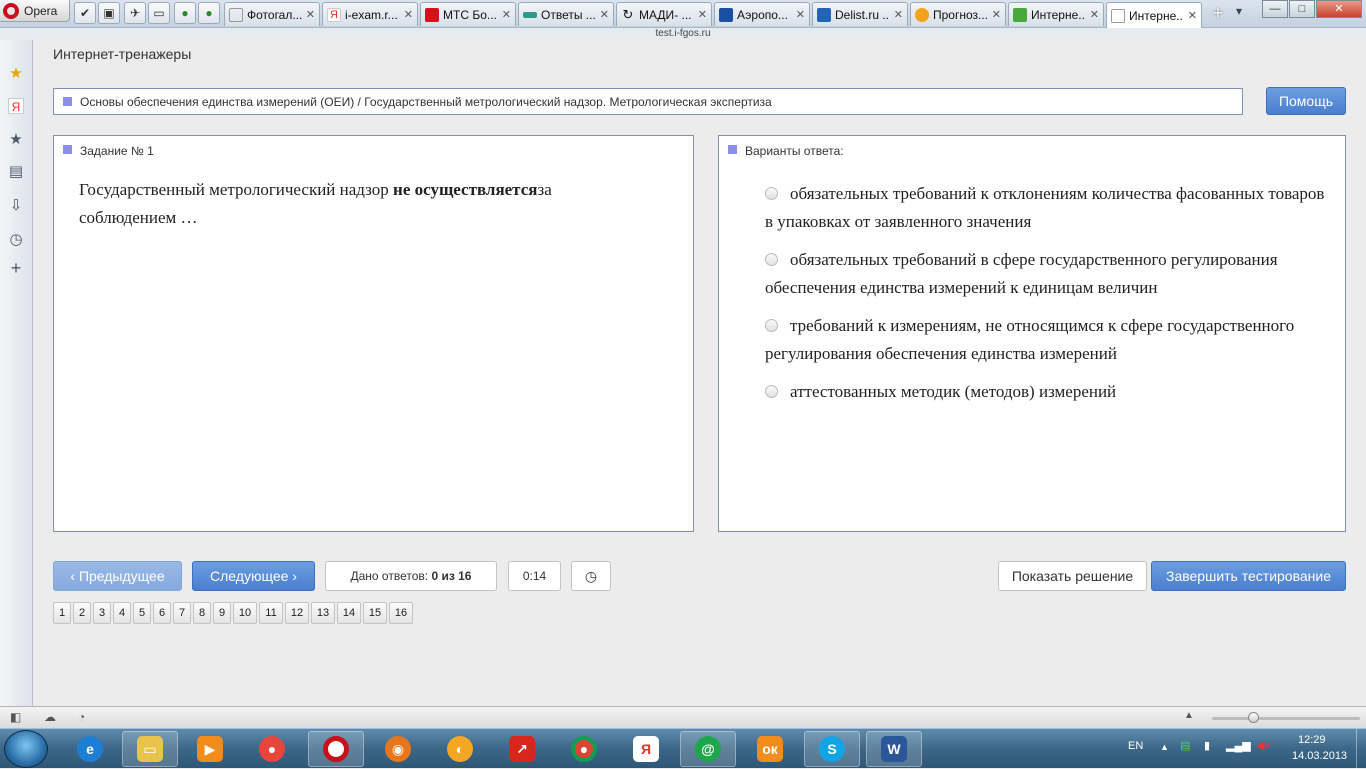  What do you see at coordinates (35, 11) in the screenshot?
I see `opera-menu-button: Opera` at bounding box center [35, 11].